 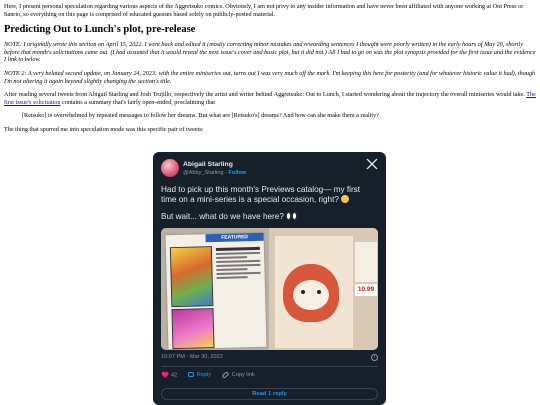 I want to click on like-button: 42, so click(x=169, y=375).